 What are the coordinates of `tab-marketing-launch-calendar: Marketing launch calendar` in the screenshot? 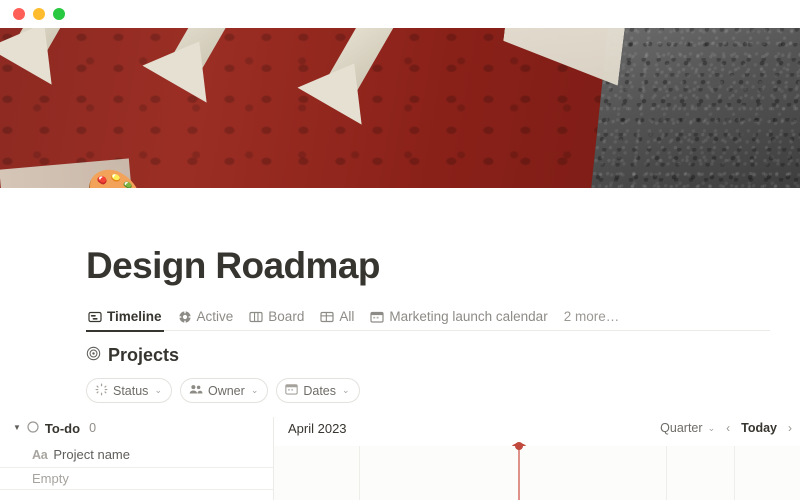 It's located at (459, 317).